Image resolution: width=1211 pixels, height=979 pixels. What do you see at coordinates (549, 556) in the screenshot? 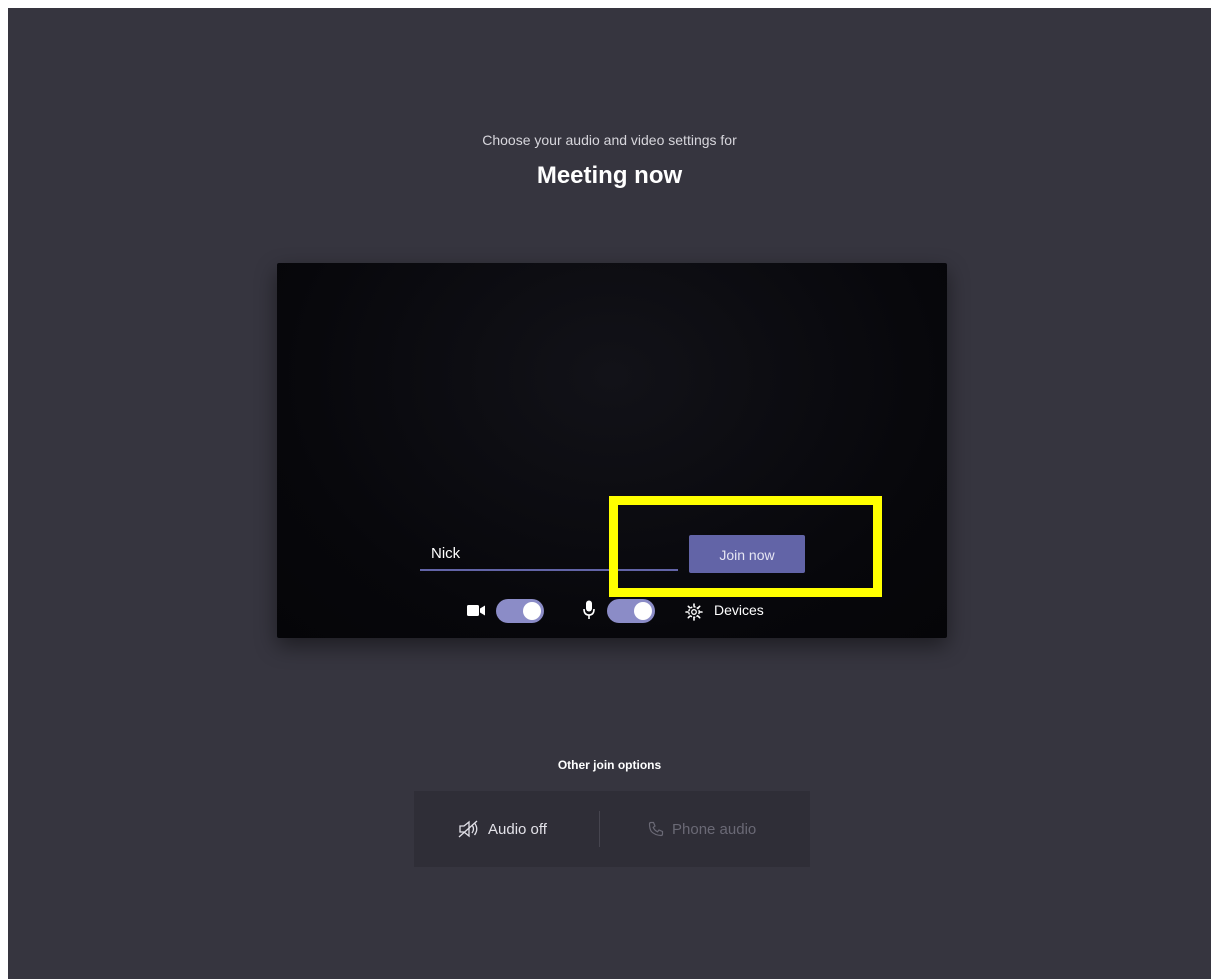
I see `name-input: Nick` at bounding box center [549, 556].